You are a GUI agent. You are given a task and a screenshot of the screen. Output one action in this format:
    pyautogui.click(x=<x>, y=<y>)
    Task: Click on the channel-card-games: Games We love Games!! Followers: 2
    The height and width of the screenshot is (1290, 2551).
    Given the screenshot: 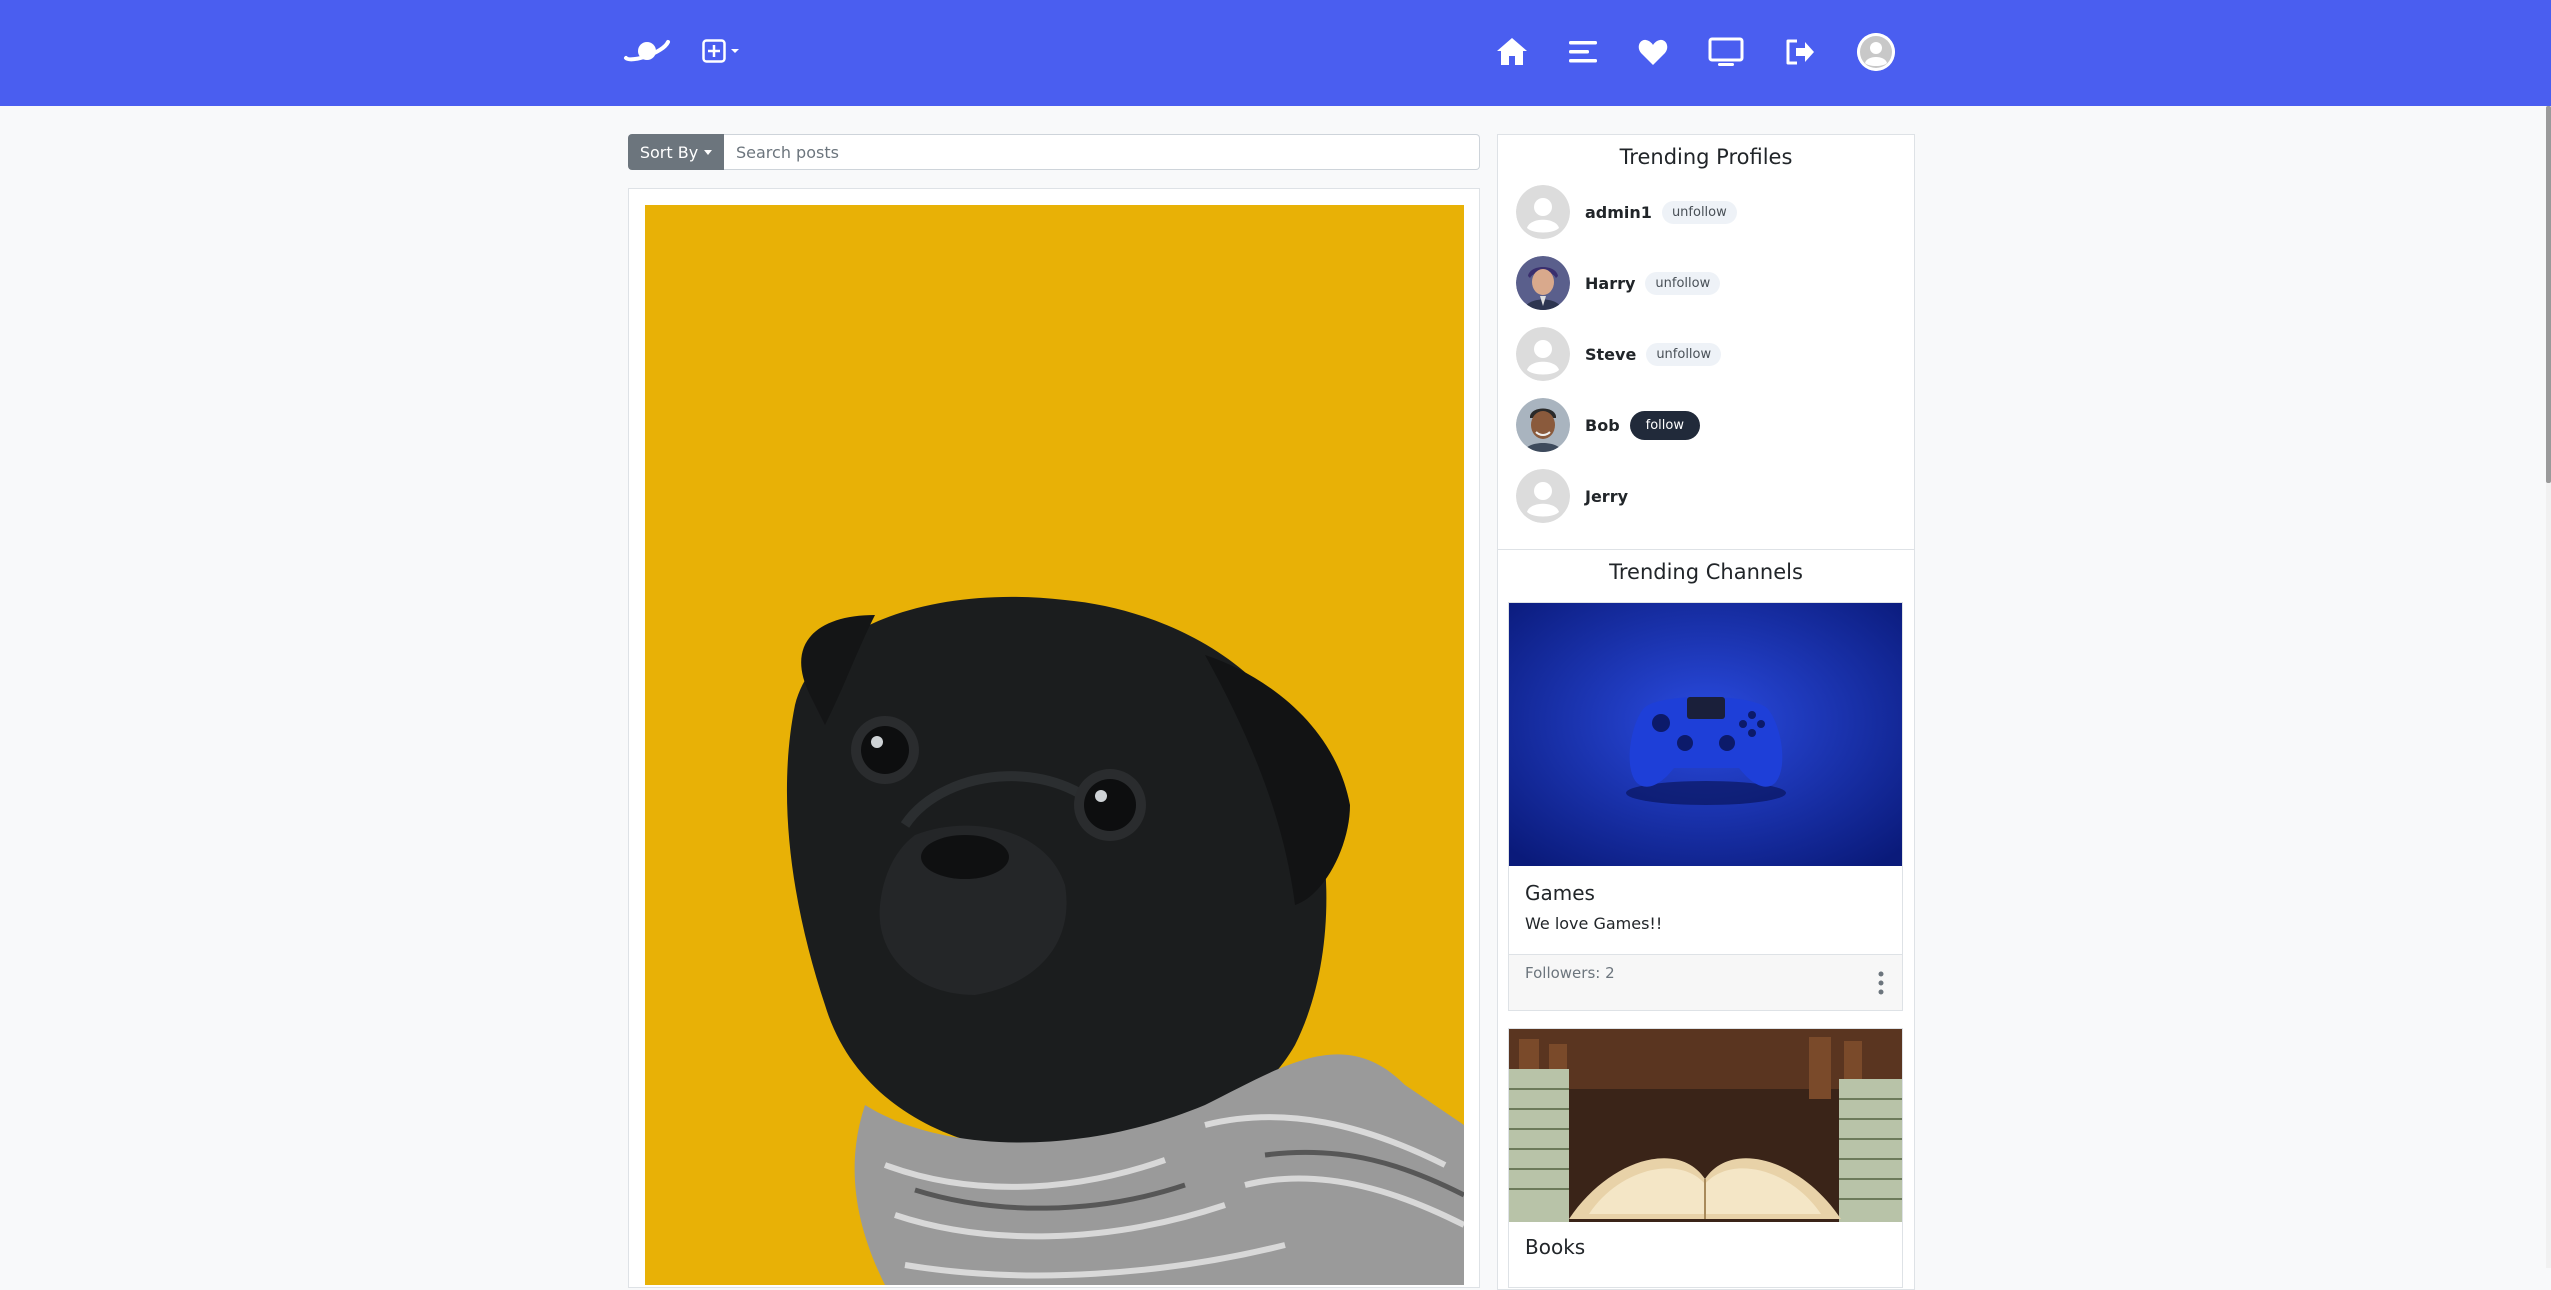 What is the action you would take?
    pyautogui.click(x=1705, y=806)
    